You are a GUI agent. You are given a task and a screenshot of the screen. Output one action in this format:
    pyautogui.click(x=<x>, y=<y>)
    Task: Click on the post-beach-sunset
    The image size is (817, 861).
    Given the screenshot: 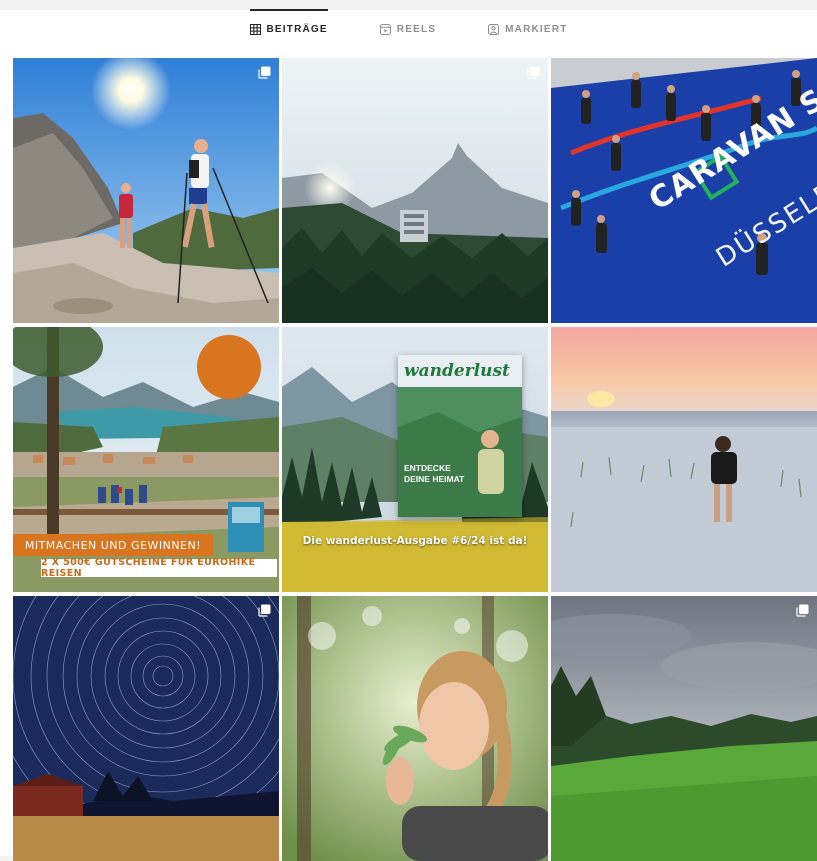 What is the action you would take?
    pyautogui.click(x=684, y=459)
    